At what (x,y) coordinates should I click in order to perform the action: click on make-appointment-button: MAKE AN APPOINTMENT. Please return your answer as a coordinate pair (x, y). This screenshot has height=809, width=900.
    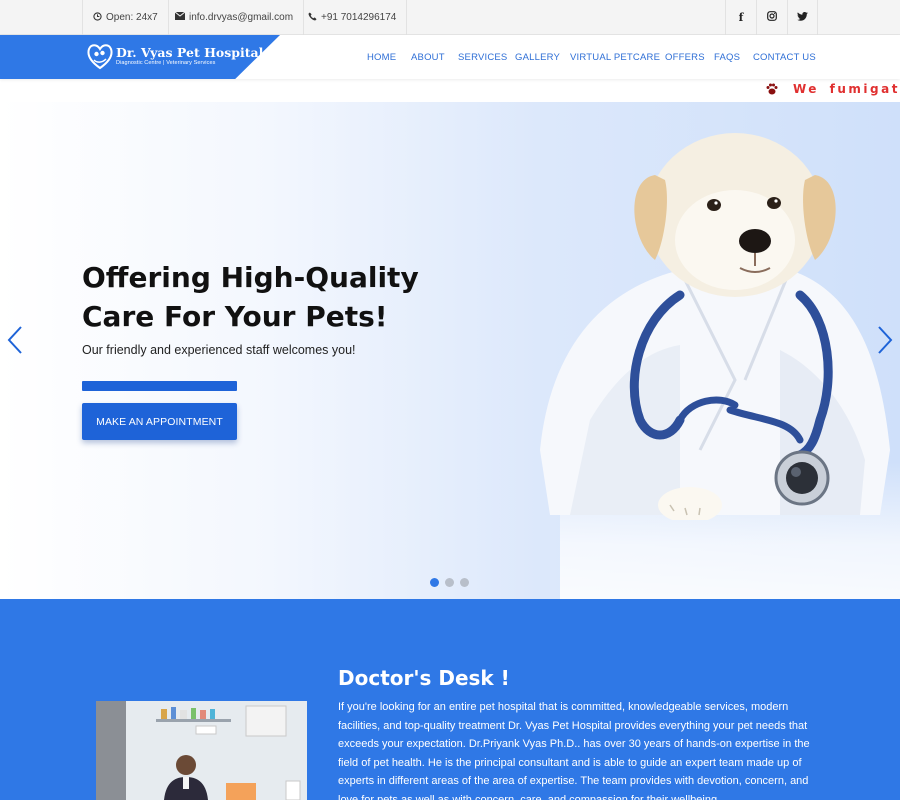
    Looking at the image, I should click on (159, 421).